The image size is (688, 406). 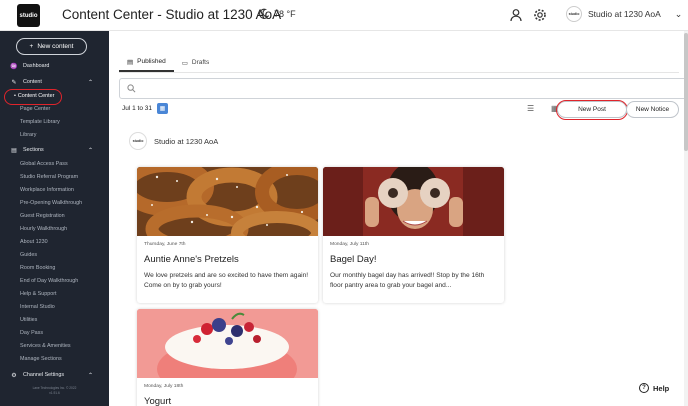 I want to click on dashboard-icon: ♒, so click(x=14, y=66).